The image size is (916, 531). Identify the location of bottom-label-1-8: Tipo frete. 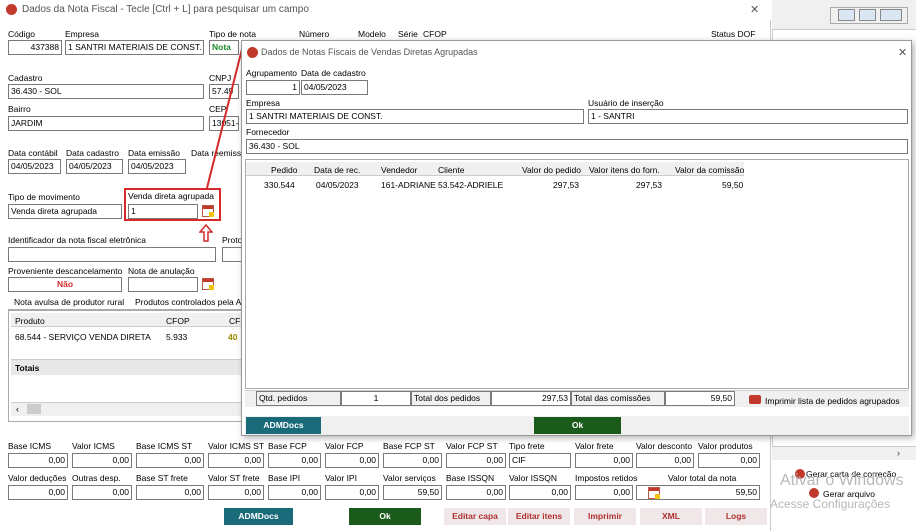
(527, 446).